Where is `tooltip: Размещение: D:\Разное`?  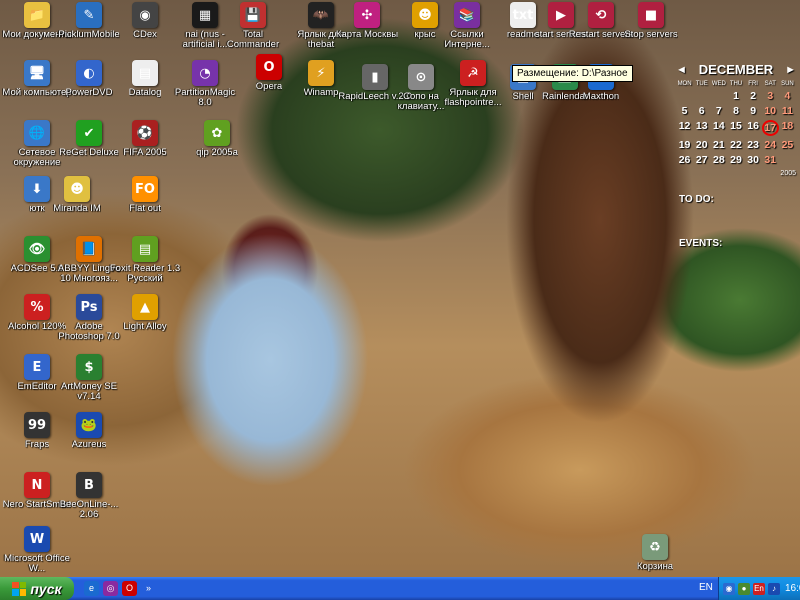
tooltip: Размещение: D:\Разное is located at coordinates (572, 73).